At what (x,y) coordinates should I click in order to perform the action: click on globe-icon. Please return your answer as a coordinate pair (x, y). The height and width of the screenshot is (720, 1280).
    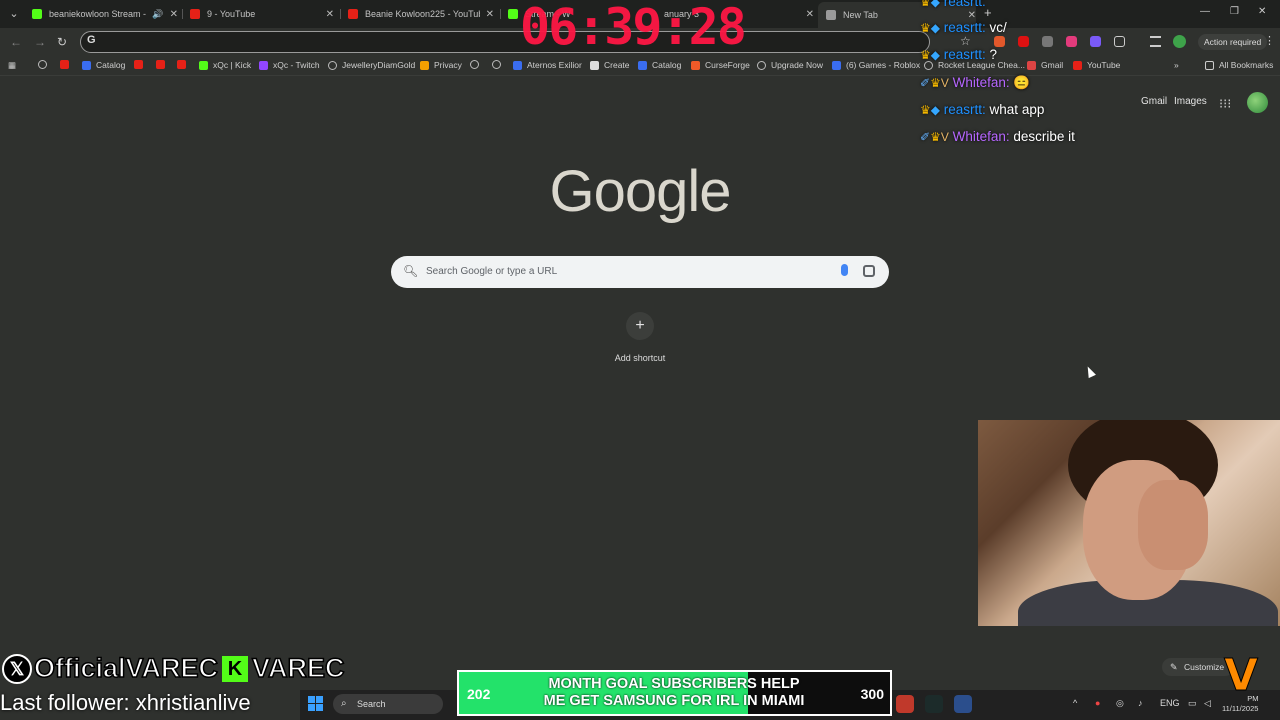
    Looking at the image, I should click on (42, 64).